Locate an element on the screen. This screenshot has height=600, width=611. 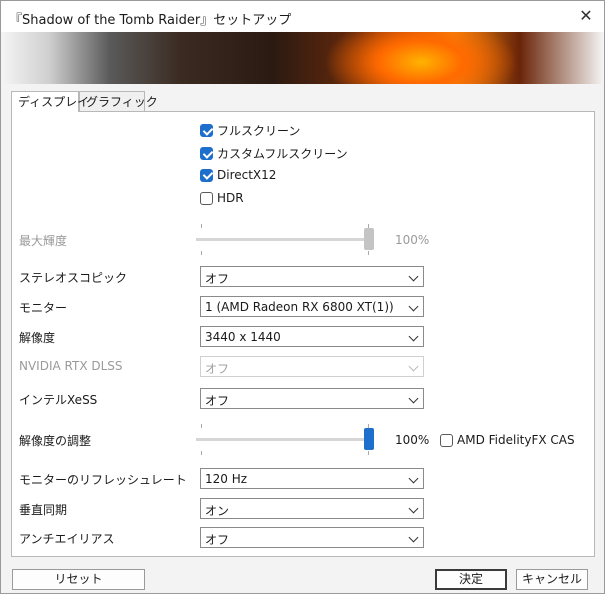
vsync-value: オン is located at coordinates (217, 511).